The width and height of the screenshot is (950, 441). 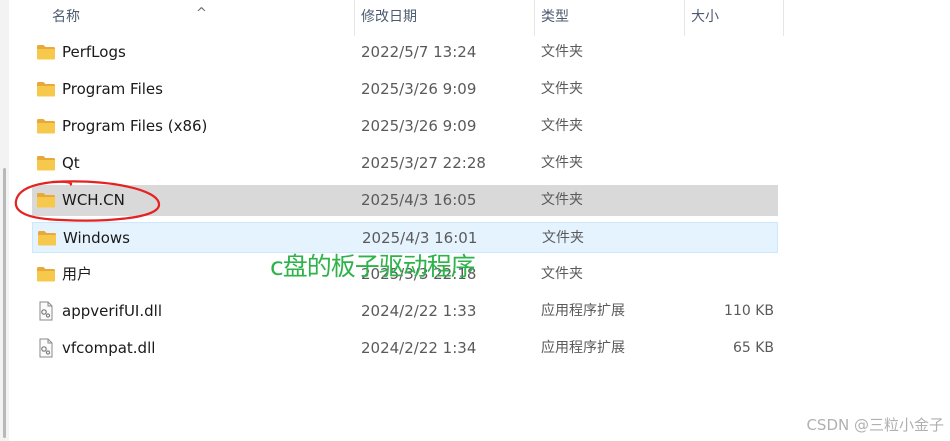 I want to click on file-row: Program Files (x86) 2025/3/26 9:09 文件夹, so click(x=405, y=126).